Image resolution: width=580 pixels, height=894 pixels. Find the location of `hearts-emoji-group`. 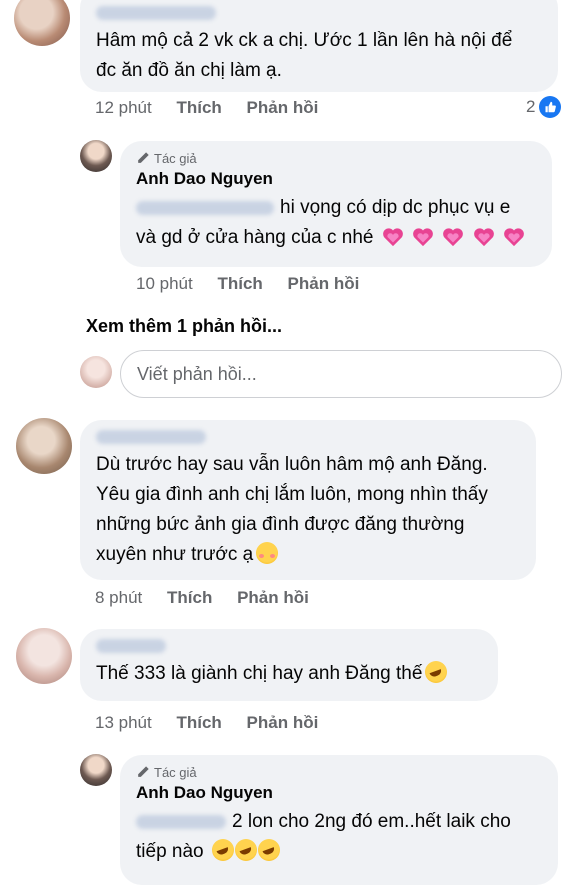

hearts-emoji-group is located at coordinates (452, 237).